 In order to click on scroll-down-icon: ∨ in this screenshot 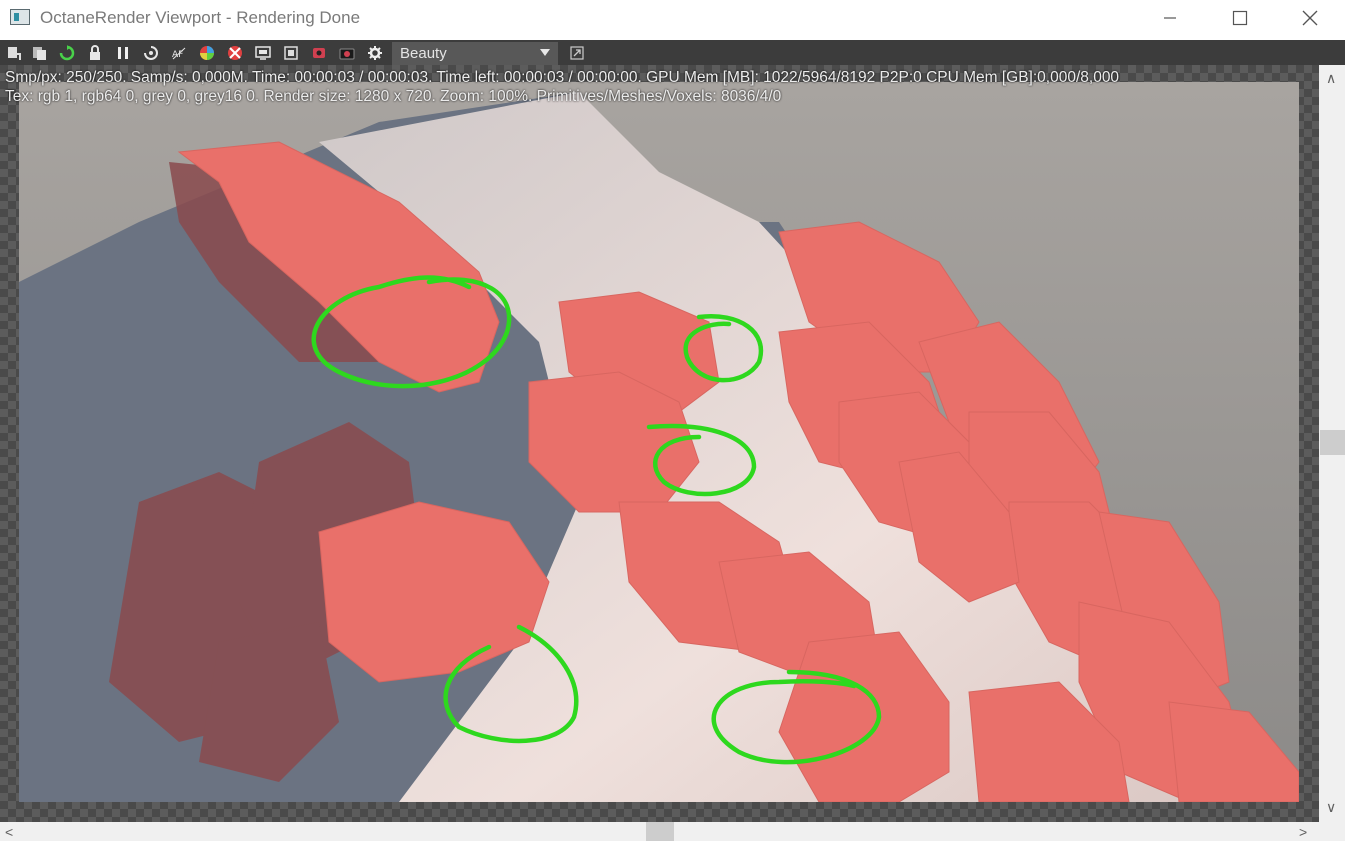, I will do `click(1331, 807)`.